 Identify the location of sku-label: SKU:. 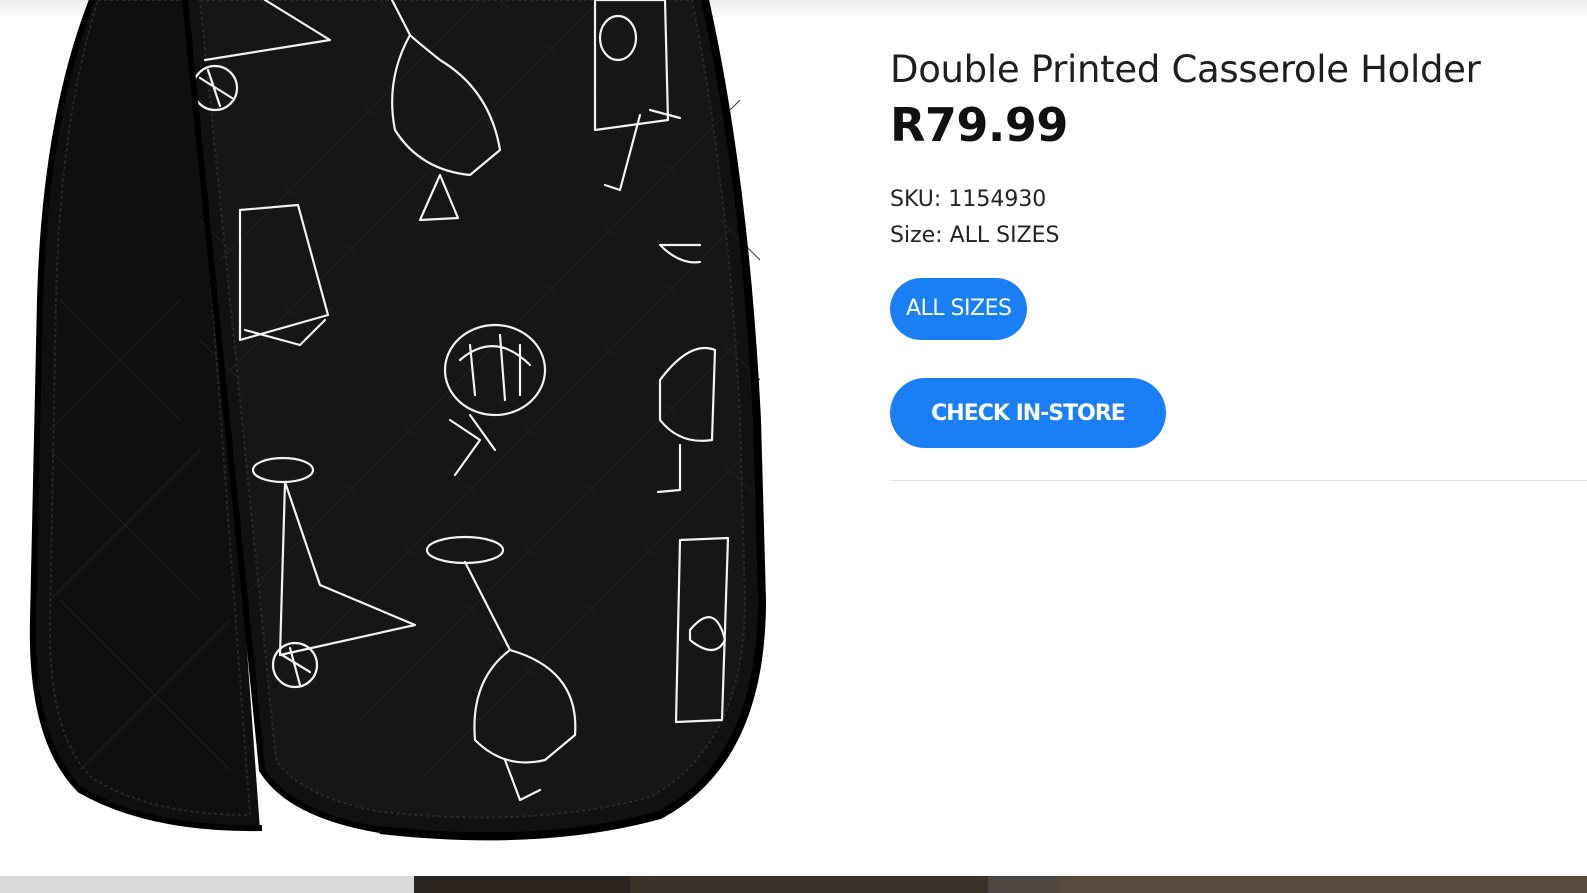
(916, 199).